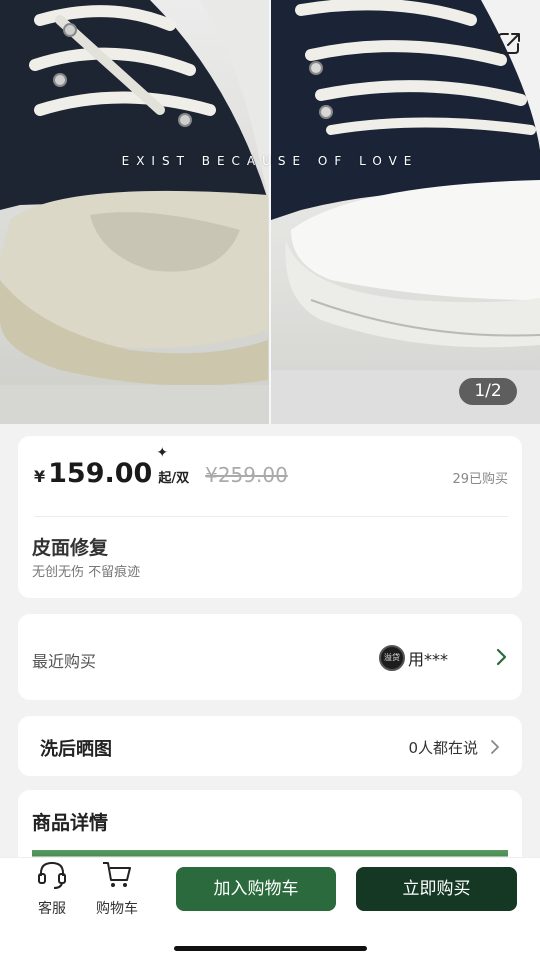 Image resolution: width=540 pixels, height=960 pixels. What do you see at coordinates (117, 888) in the screenshot?
I see `cart-button: 购物车` at bounding box center [117, 888].